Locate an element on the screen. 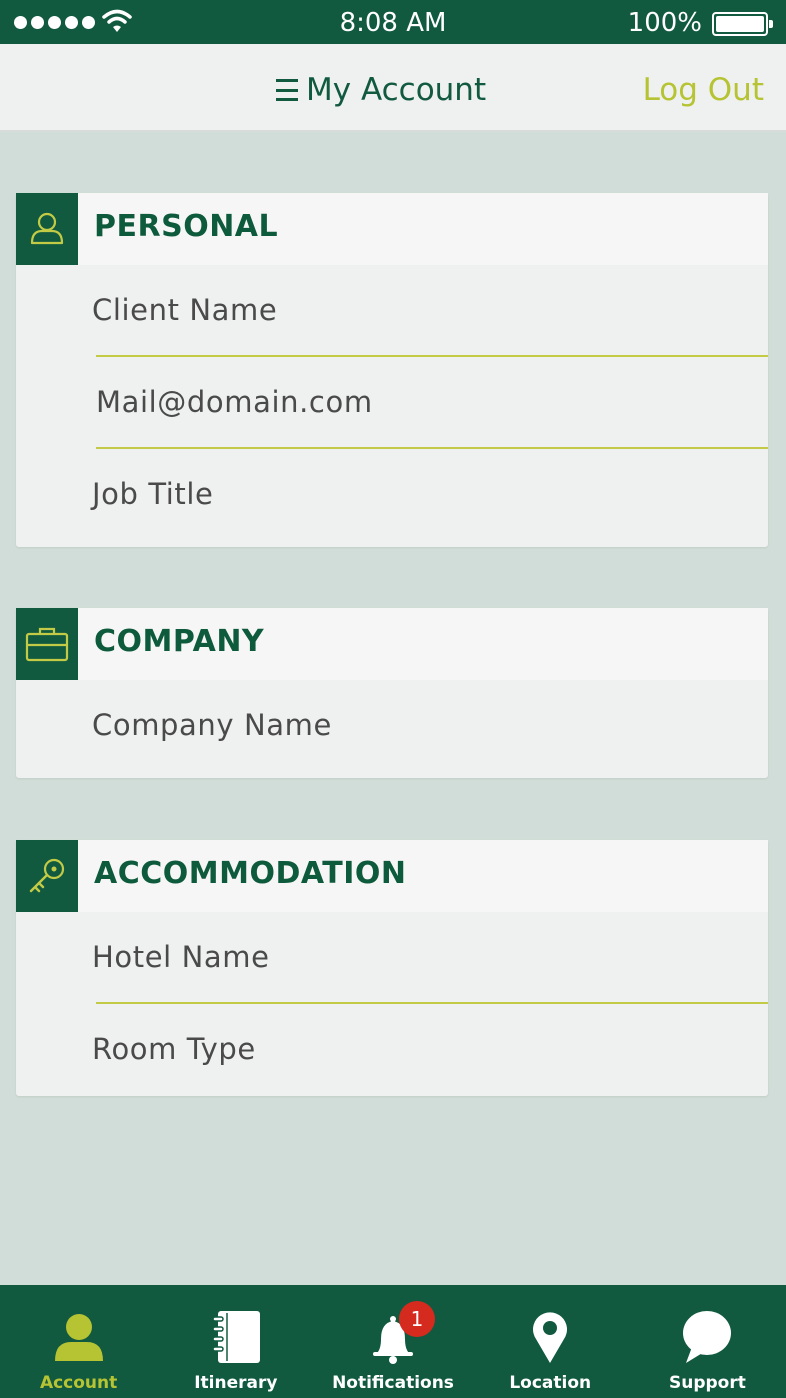 This screenshot has height=1398, width=786. chat-bubble-icon is located at coordinates (707, 1337).